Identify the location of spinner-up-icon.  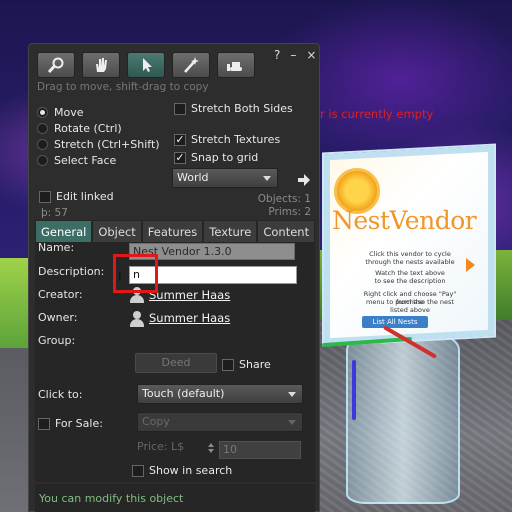
(211, 445).